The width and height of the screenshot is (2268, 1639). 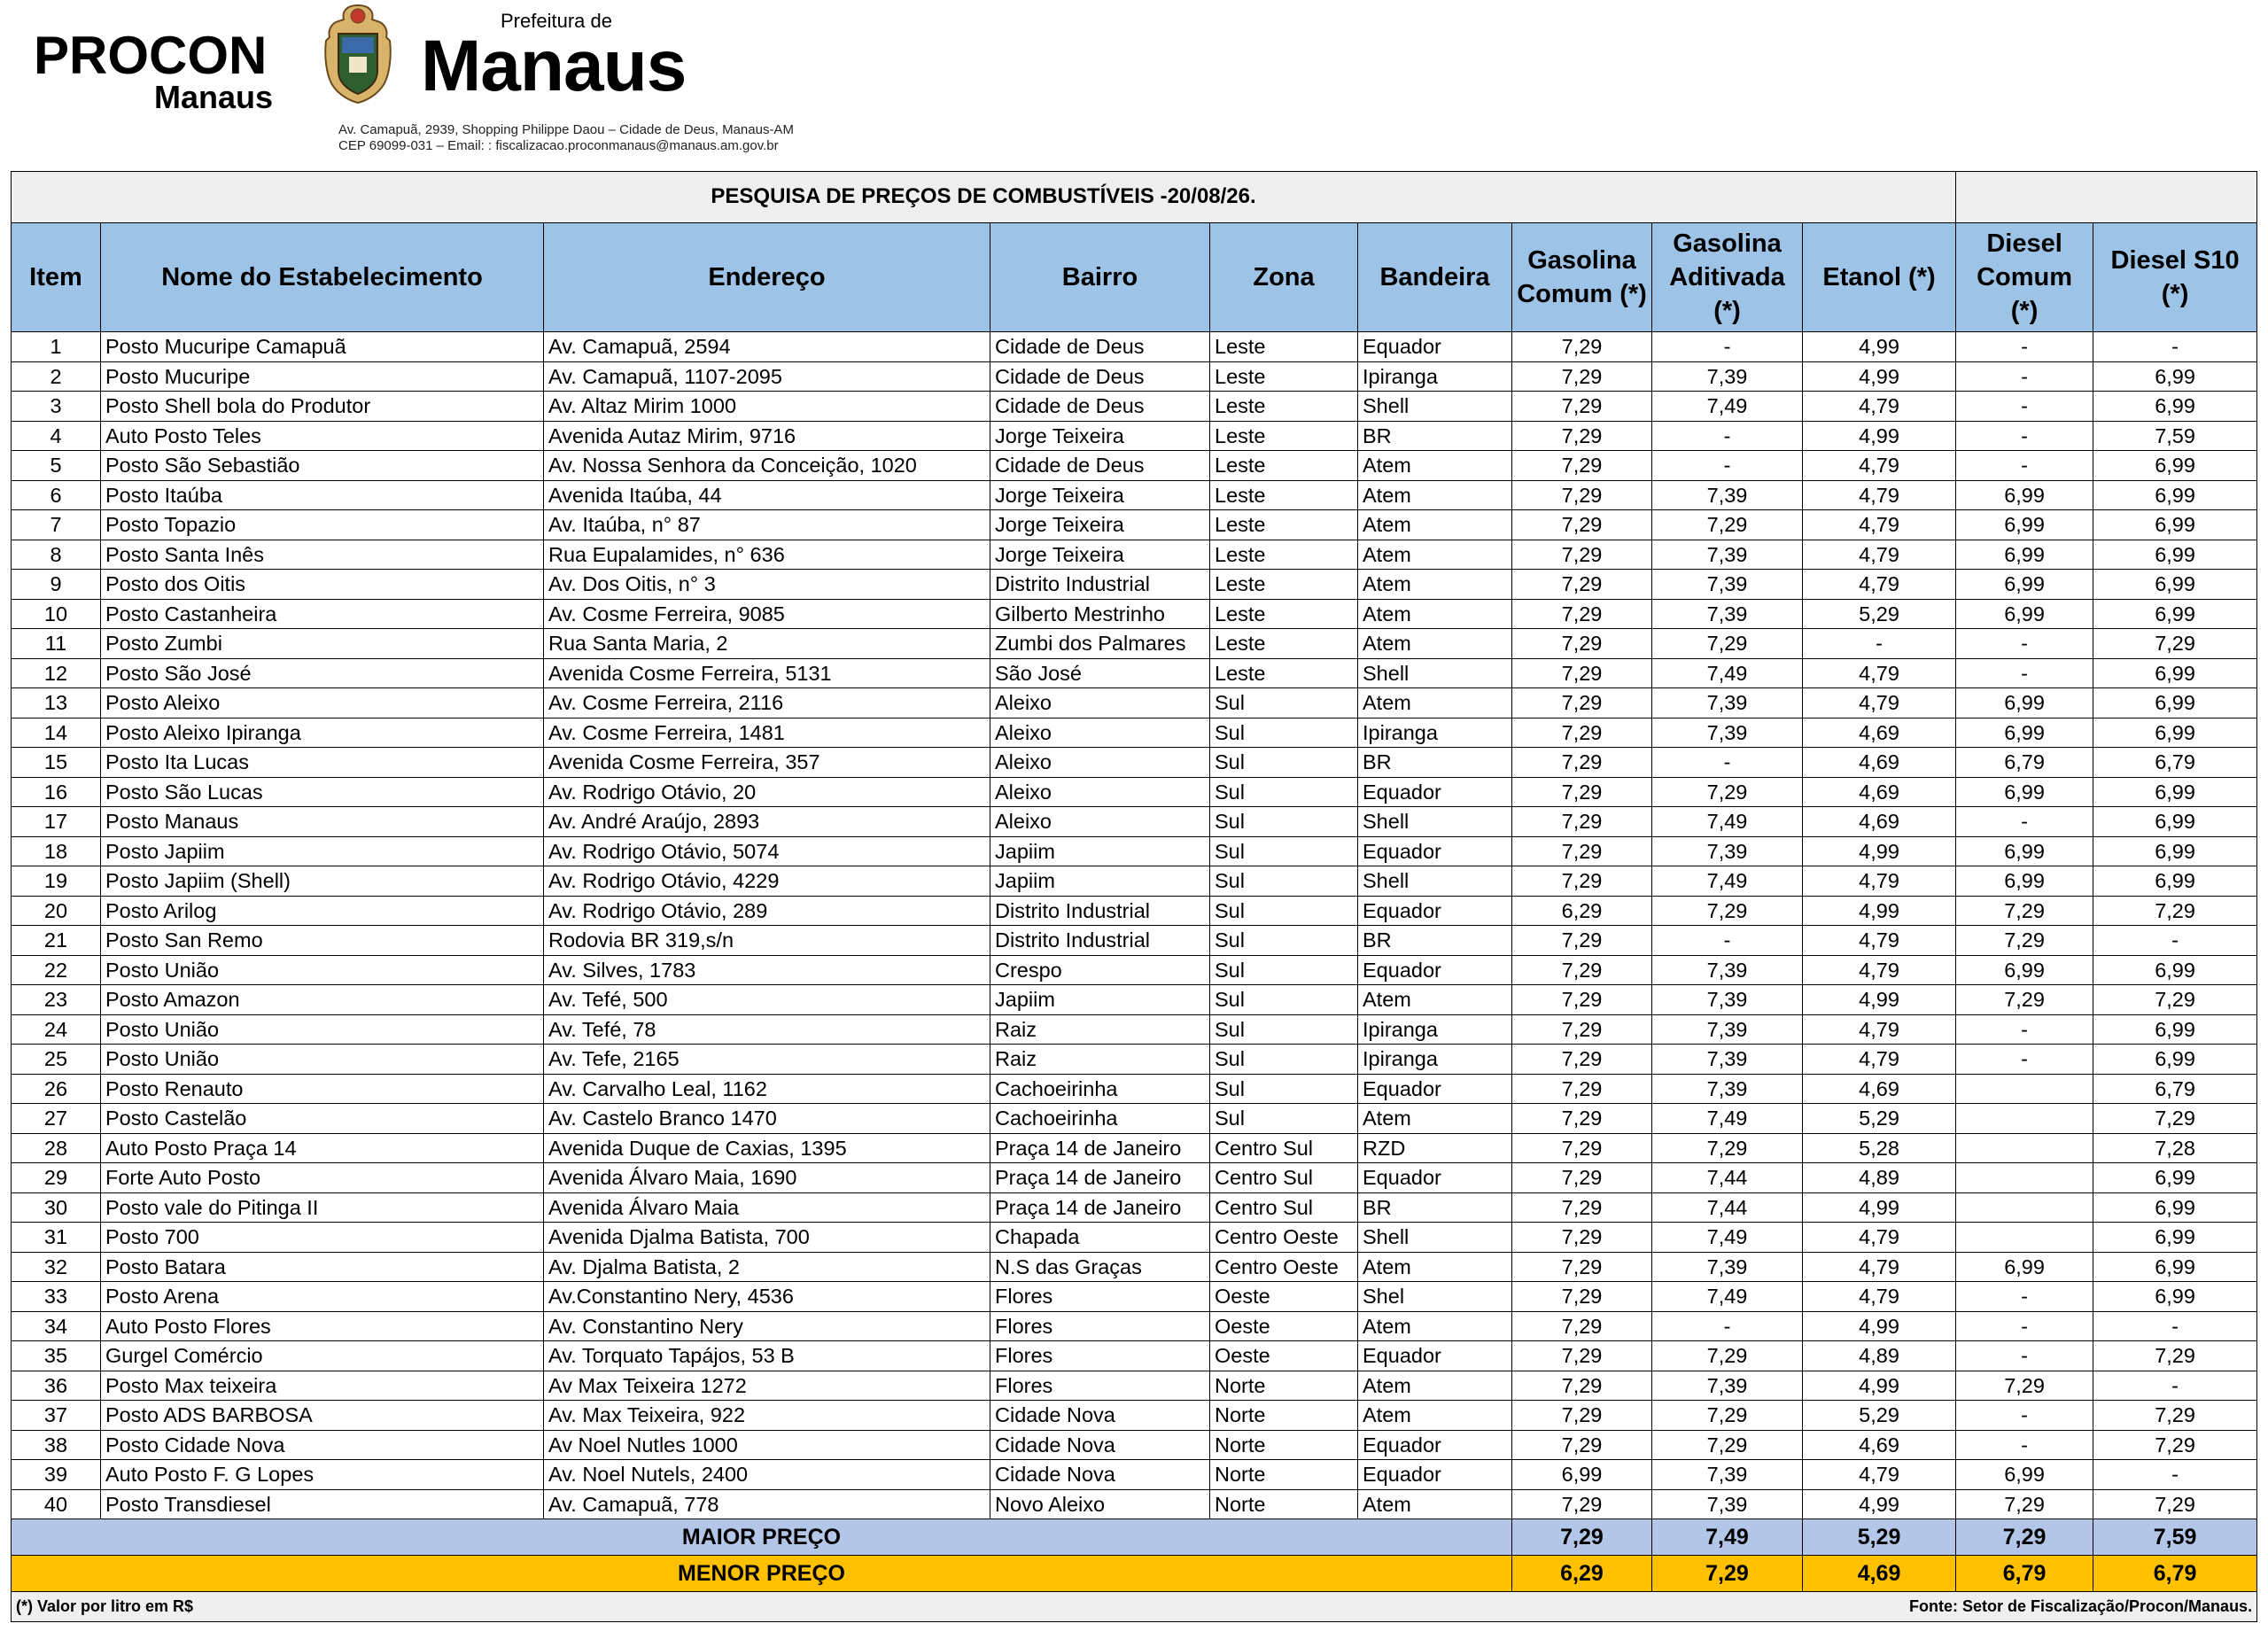 What do you see at coordinates (56, 1444) in the screenshot?
I see `cell-item: 38` at bounding box center [56, 1444].